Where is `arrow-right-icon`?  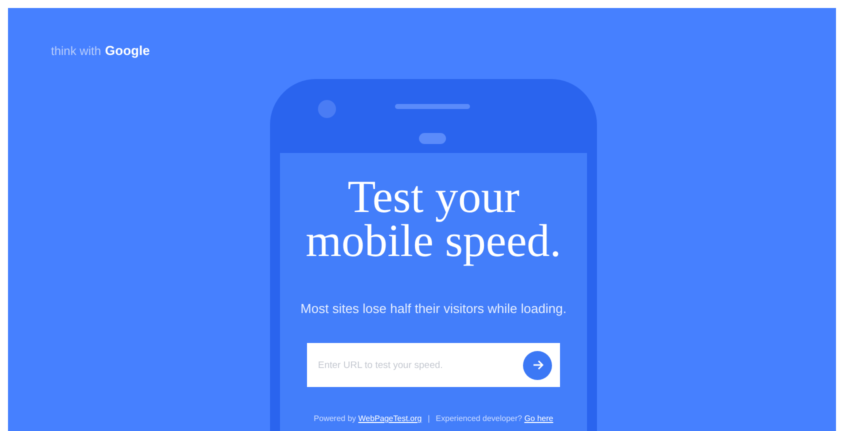
arrow-right-icon is located at coordinates (538, 365).